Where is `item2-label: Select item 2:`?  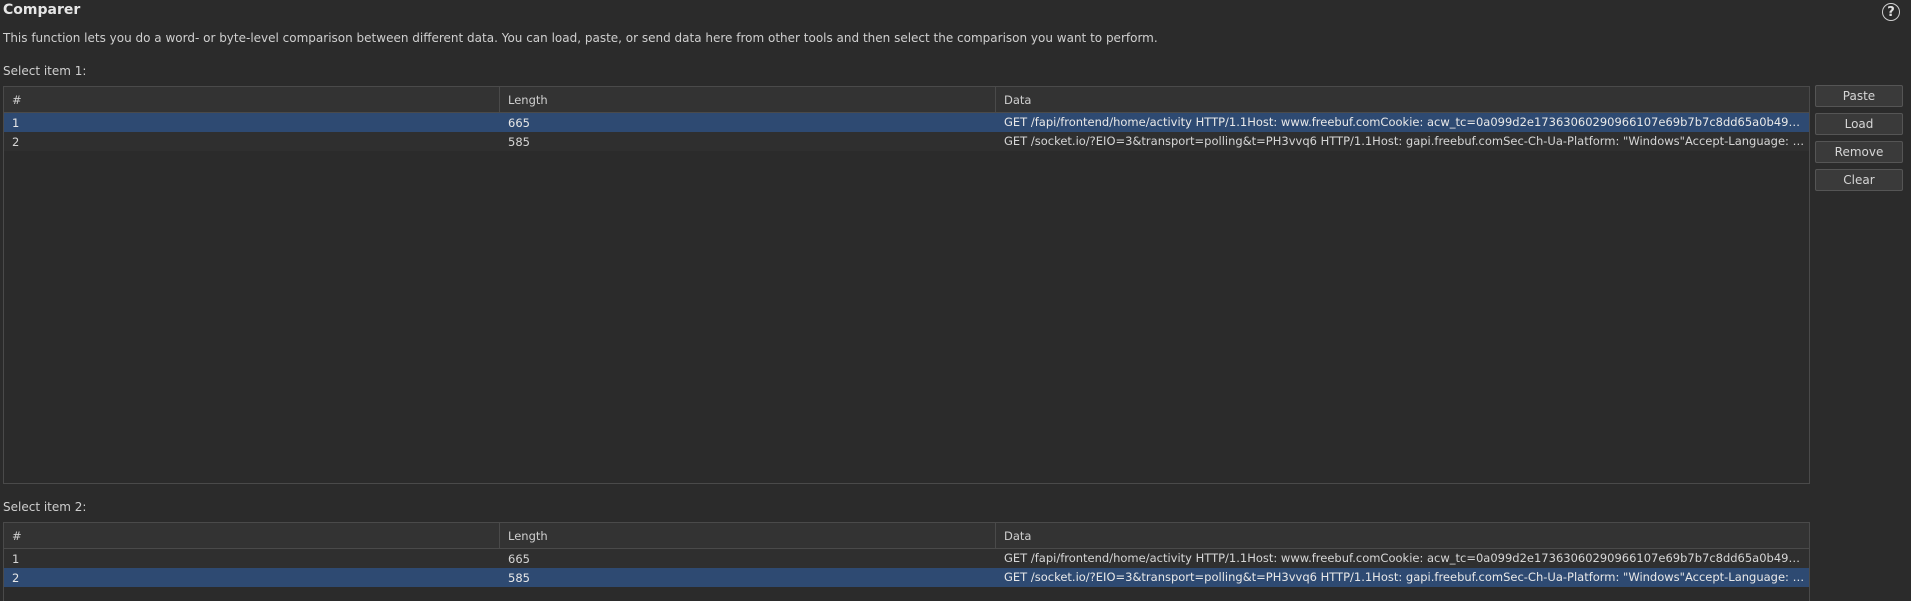
item2-label: Select item 2: is located at coordinates (45, 507).